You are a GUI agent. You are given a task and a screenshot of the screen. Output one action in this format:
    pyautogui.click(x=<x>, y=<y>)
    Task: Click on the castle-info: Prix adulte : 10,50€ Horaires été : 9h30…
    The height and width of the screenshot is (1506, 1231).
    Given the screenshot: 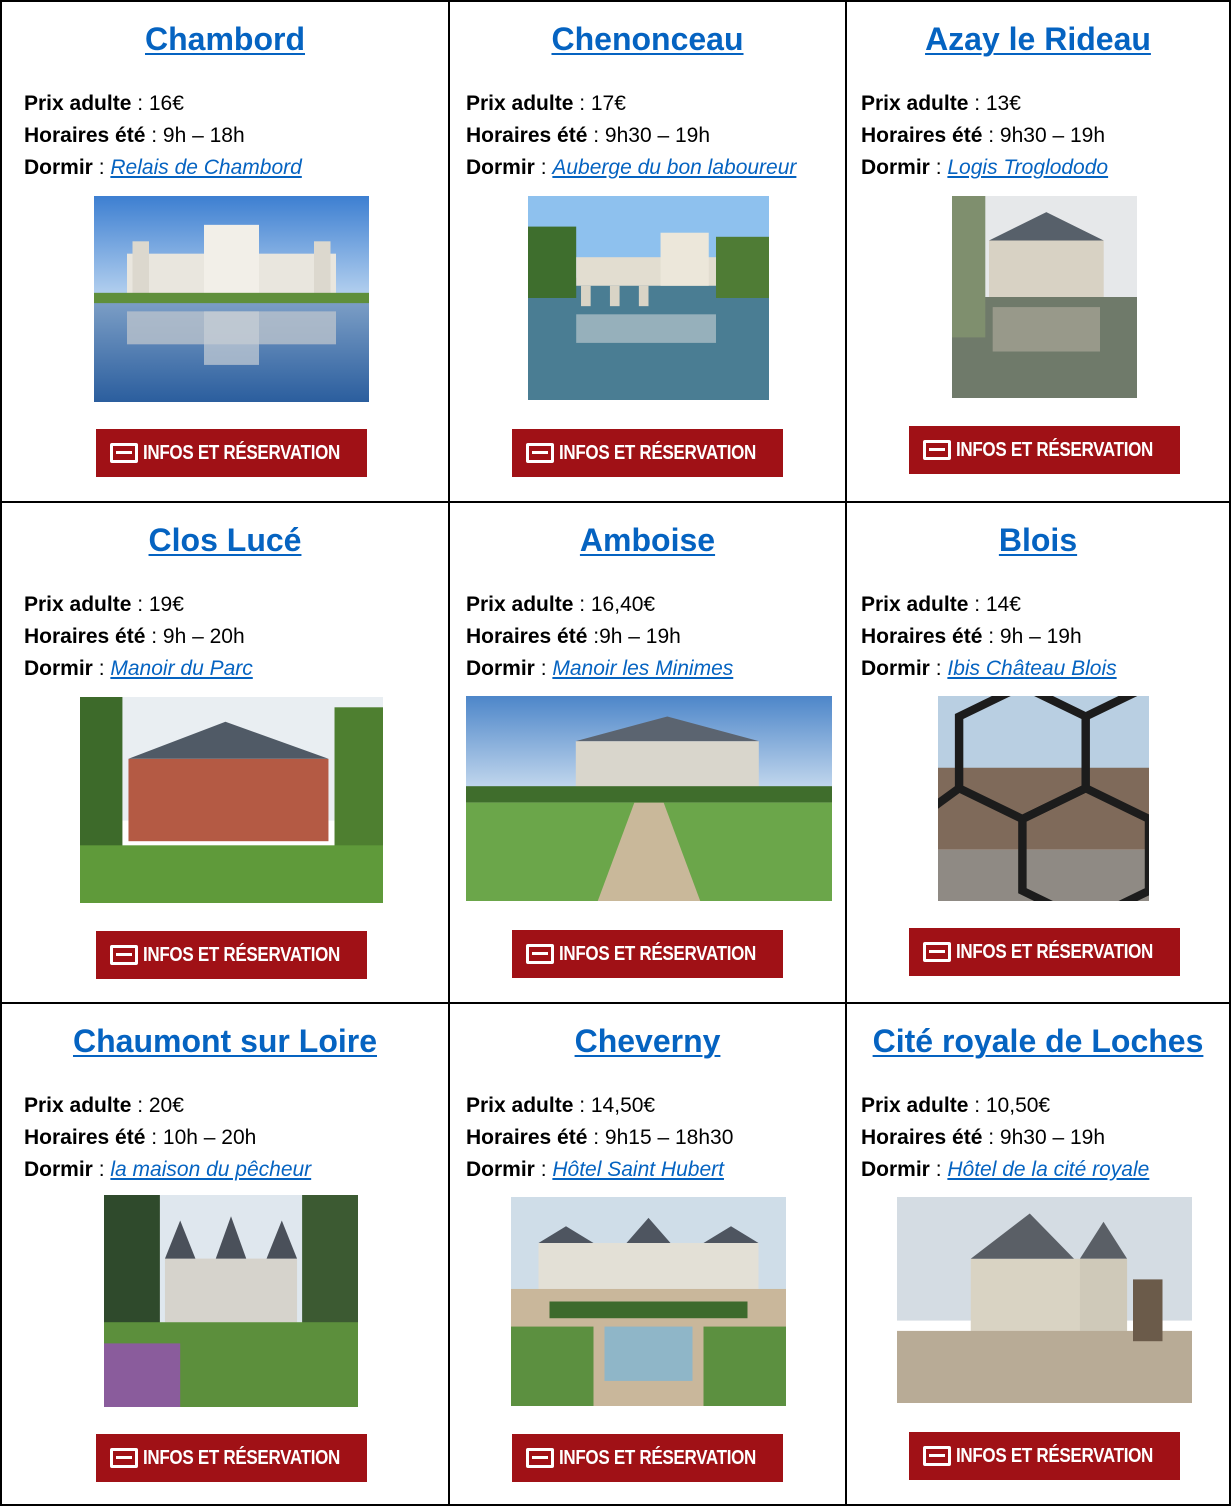 What is the action you would take?
    pyautogui.click(x=1005, y=1137)
    